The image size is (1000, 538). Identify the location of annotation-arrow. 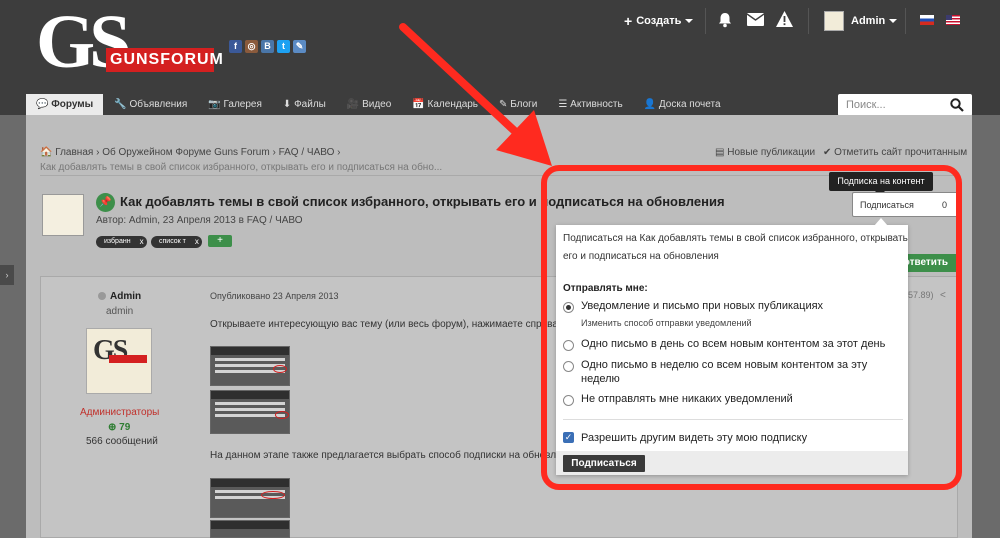
(475, 94).